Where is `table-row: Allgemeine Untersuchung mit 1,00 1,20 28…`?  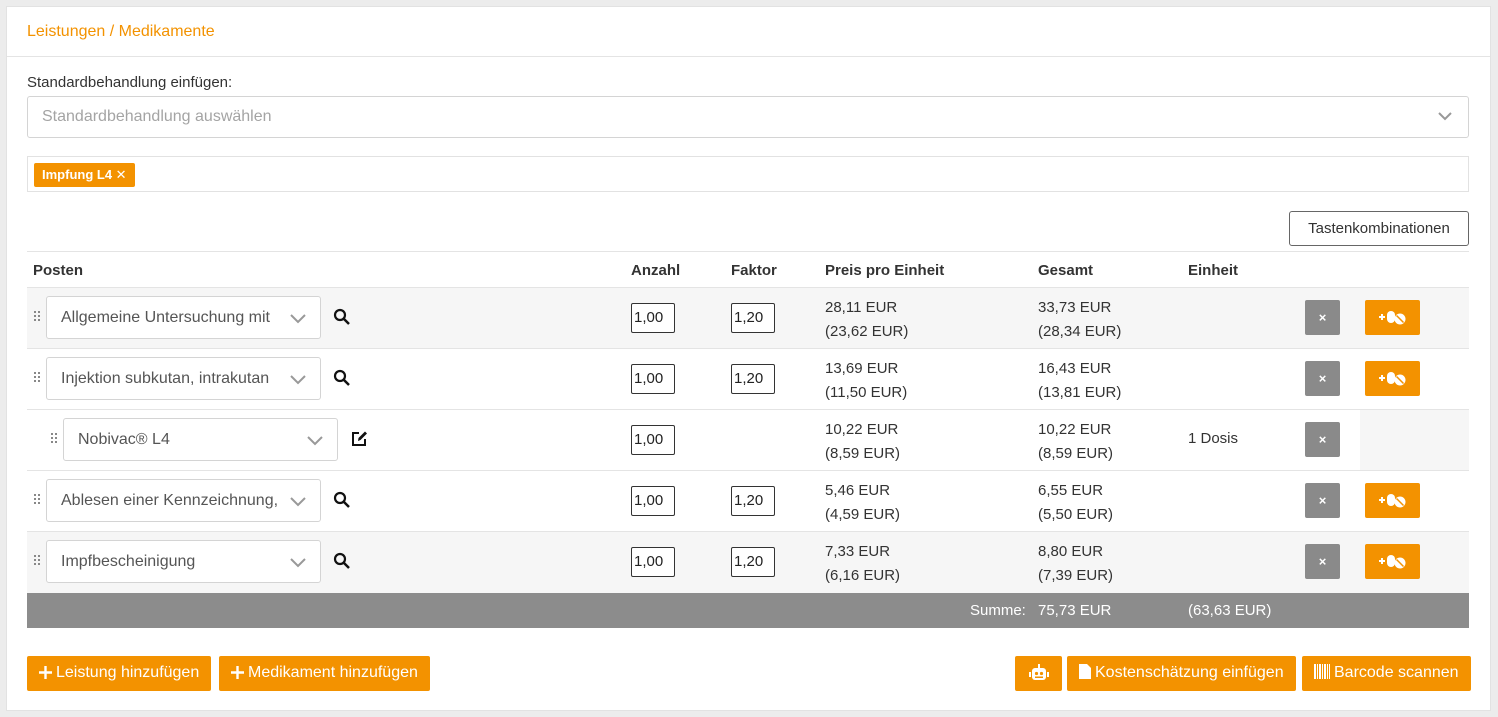
table-row: Allgemeine Untersuchung mit 1,00 1,20 28… is located at coordinates (748, 318).